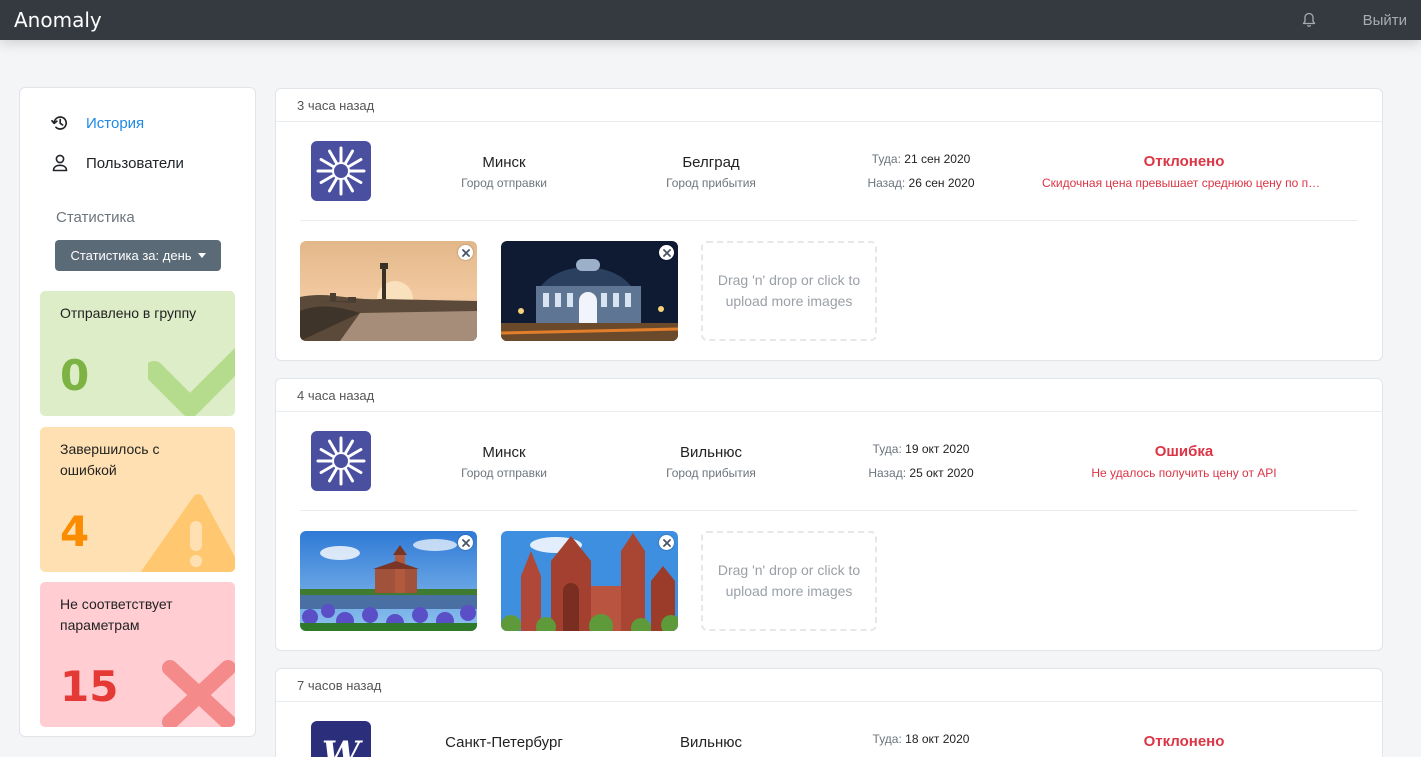  Describe the element at coordinates (937, 449) in the screenshot. I see `there-date: 19 окт 2020` at that location.